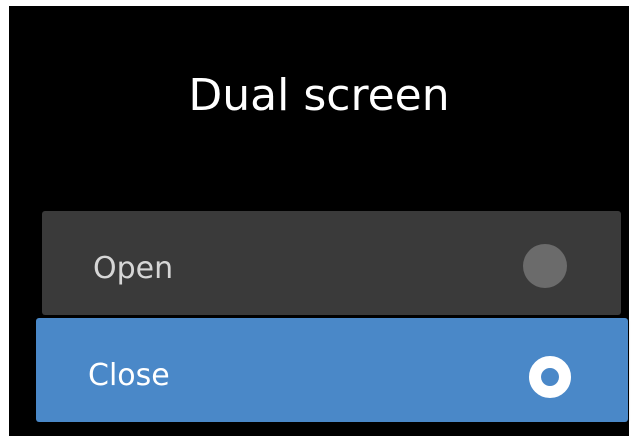  Describe the element at coordinates (550, 377) in the screenshot. I see `radio-selected-icon` at that location.